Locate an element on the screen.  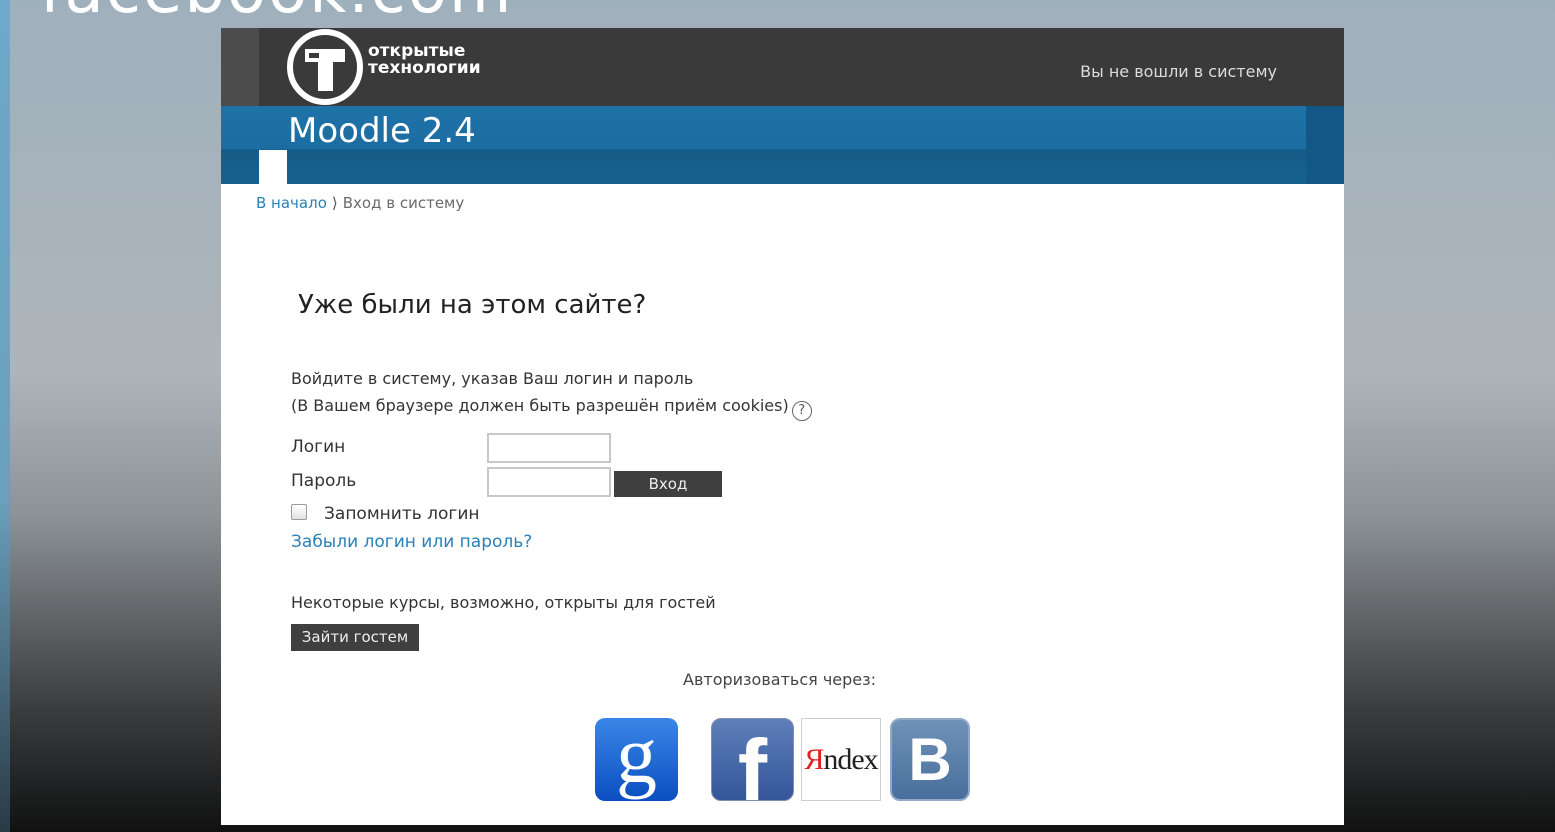
facebook-icon: f is located at coordinates (752, 759).